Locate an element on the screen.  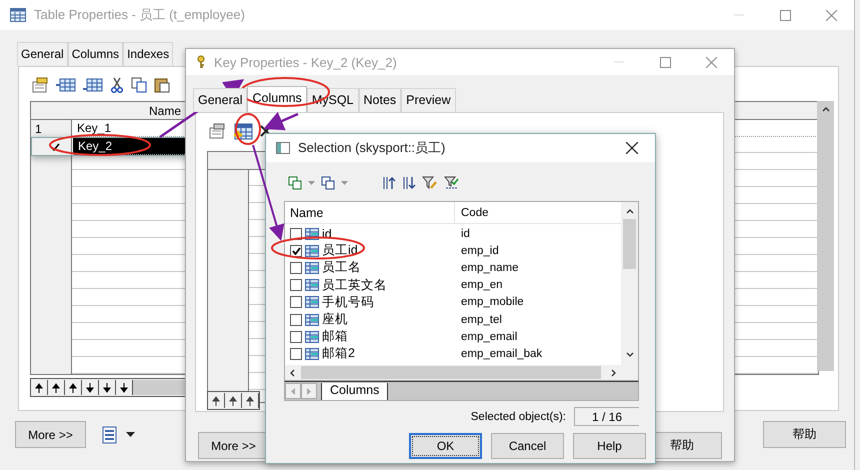
table-icon is located at coordinates (18, 15).